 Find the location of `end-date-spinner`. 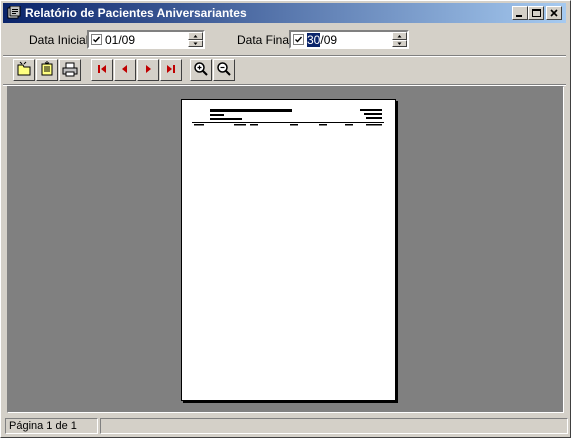

end-date-spinner is located at coordinates (399, 39).